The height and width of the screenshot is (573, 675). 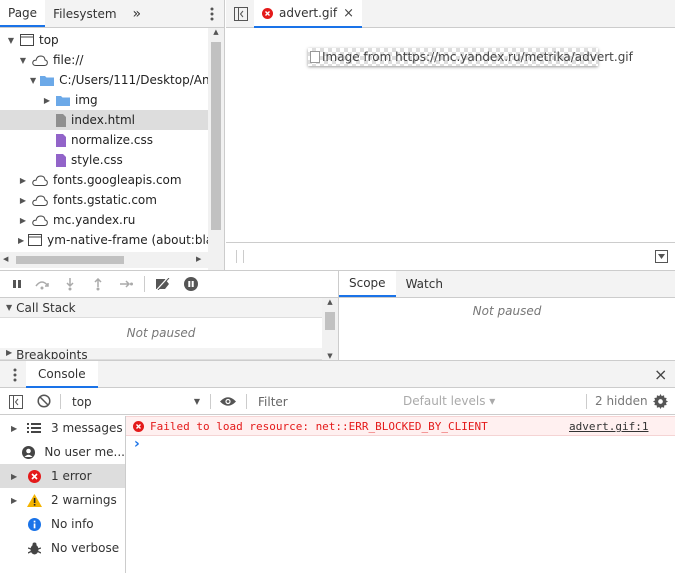 I want to click on tree-item: ▼ file://, so click(x=104, y=60).